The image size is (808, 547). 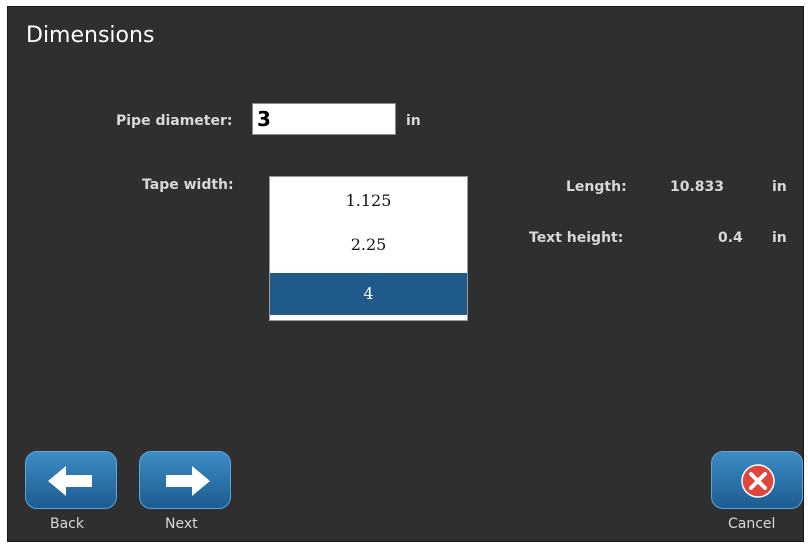 I want to click on tape-width-option: 1.125, so click(x=368, y=201).